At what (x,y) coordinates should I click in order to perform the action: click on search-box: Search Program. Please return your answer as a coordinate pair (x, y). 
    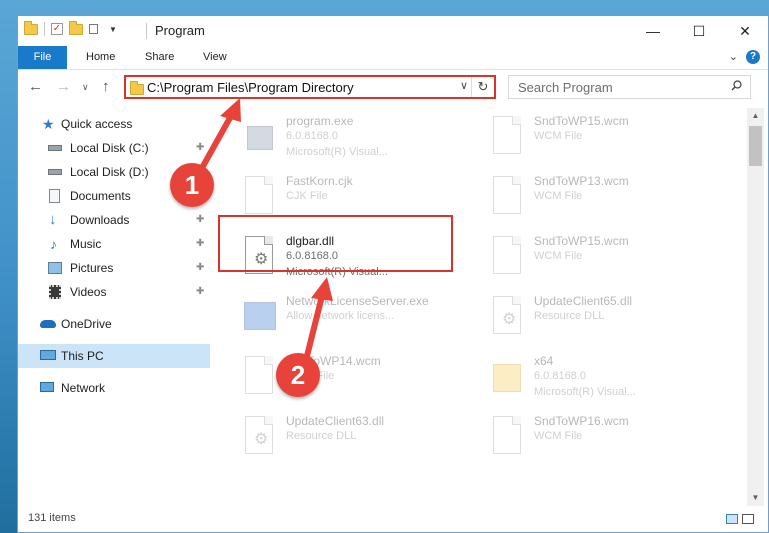
    Looking at the image, I should click on (629, 87).